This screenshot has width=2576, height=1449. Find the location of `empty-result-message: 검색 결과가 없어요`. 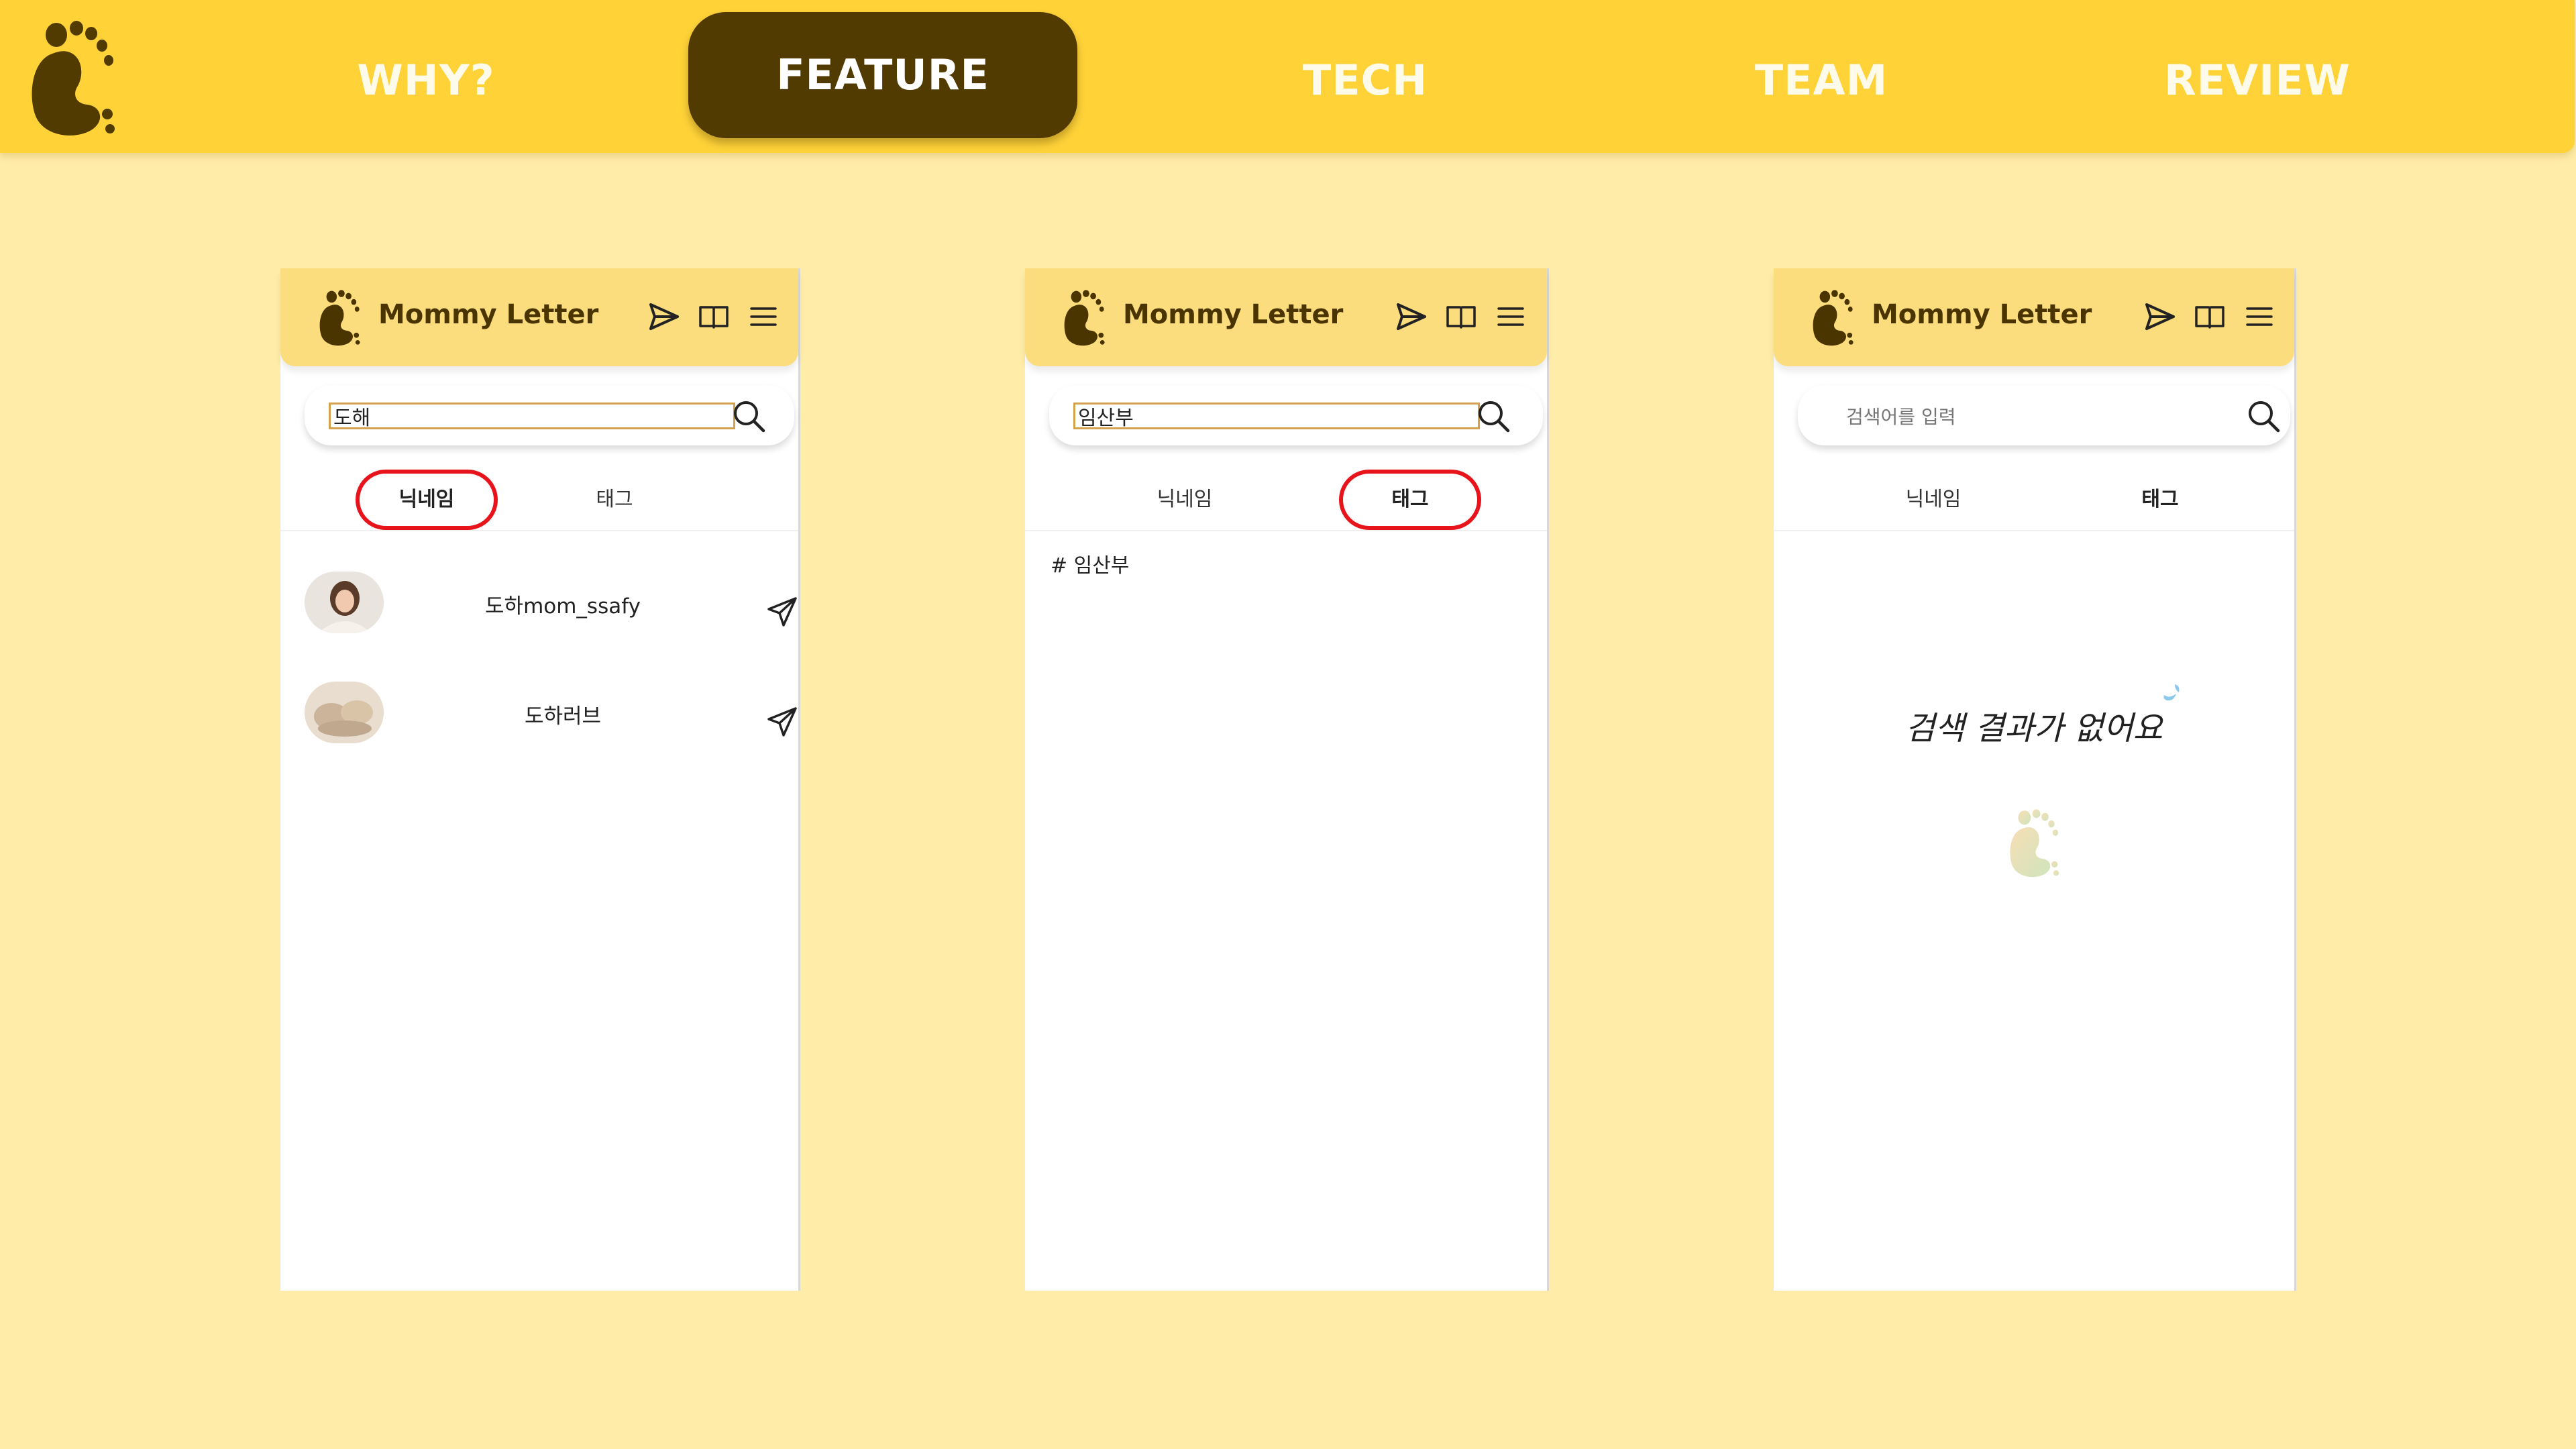

empty-result-message: 검색 결과가 없어요 is located at coordinates (2034, 728).